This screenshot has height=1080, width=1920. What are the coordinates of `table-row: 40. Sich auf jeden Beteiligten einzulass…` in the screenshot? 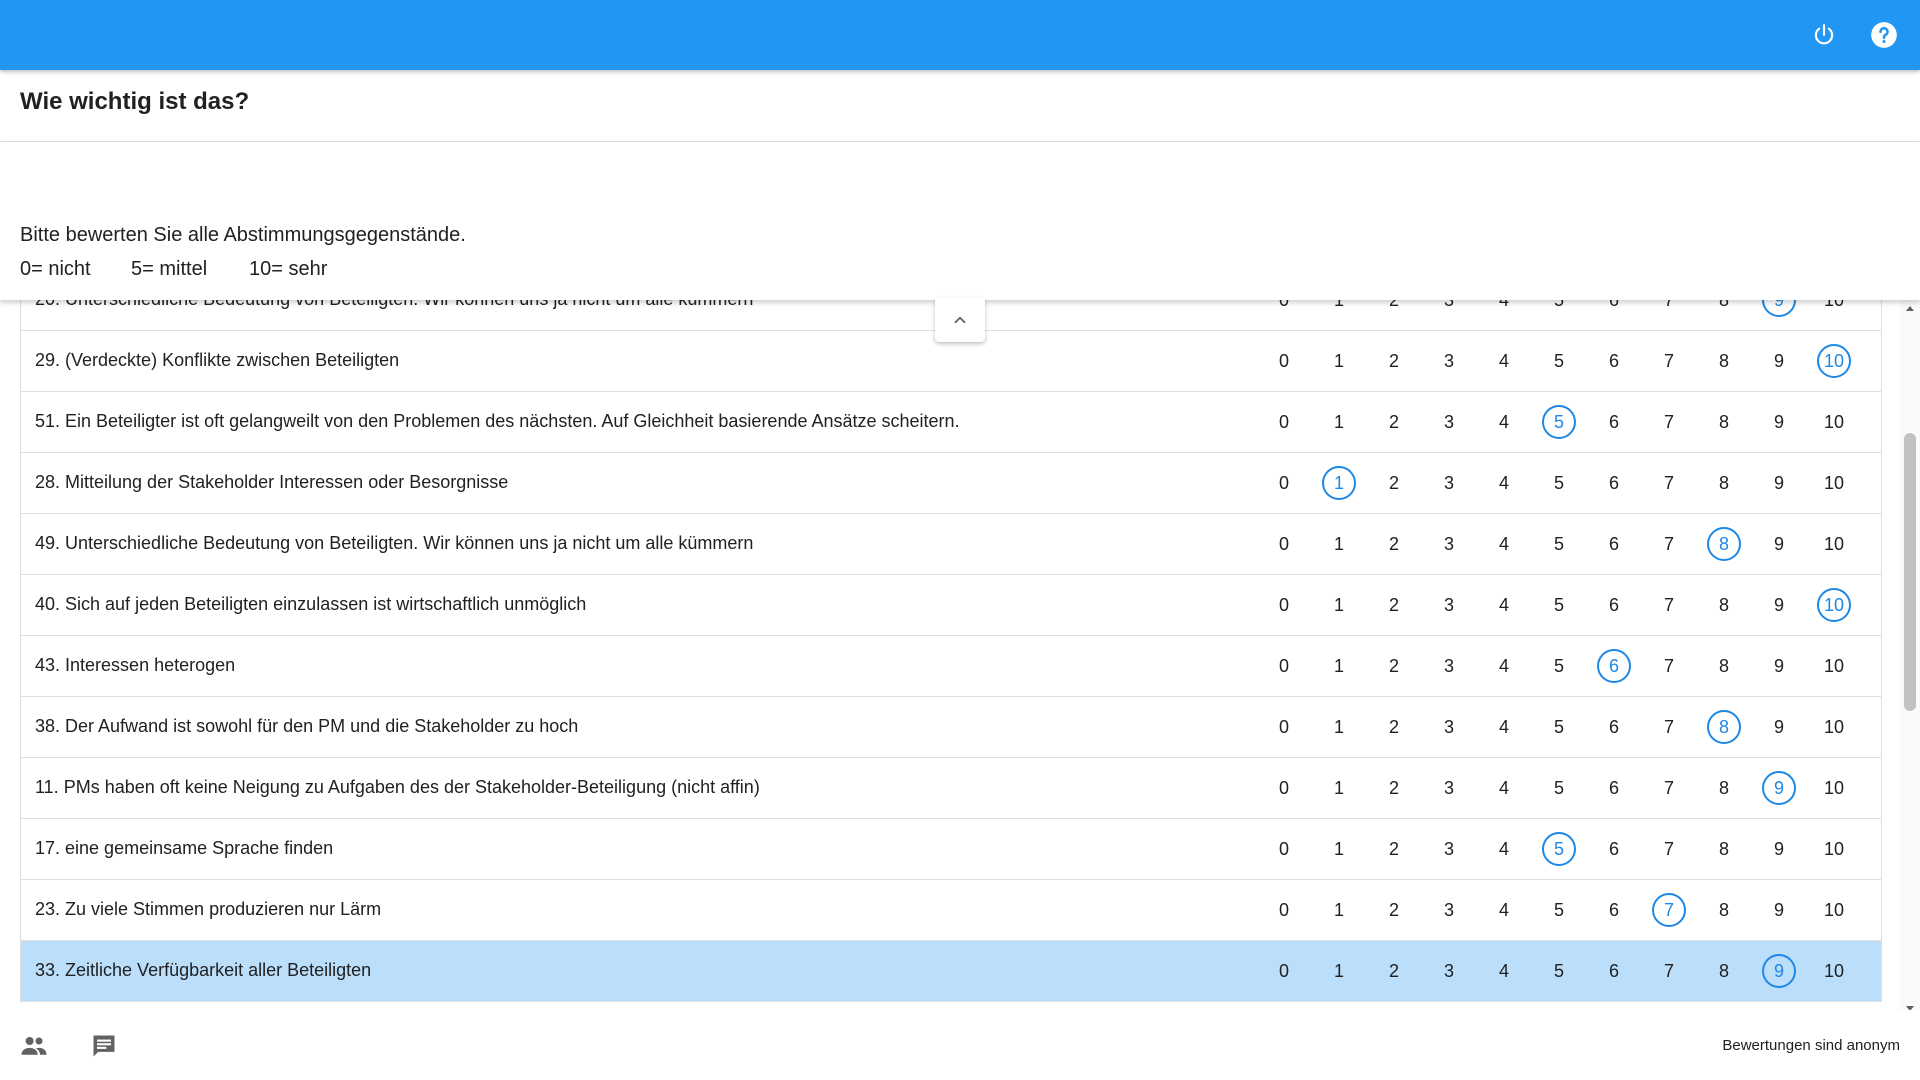 It's located at (951, 605).